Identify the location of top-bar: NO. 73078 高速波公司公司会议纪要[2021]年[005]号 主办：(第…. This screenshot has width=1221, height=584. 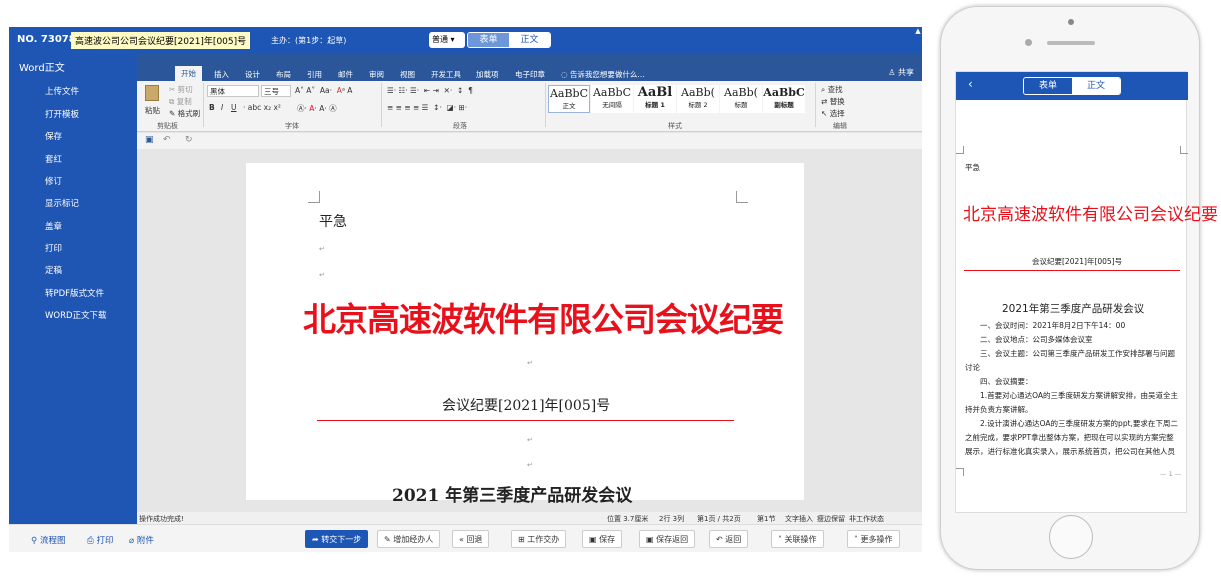
(465, 40).